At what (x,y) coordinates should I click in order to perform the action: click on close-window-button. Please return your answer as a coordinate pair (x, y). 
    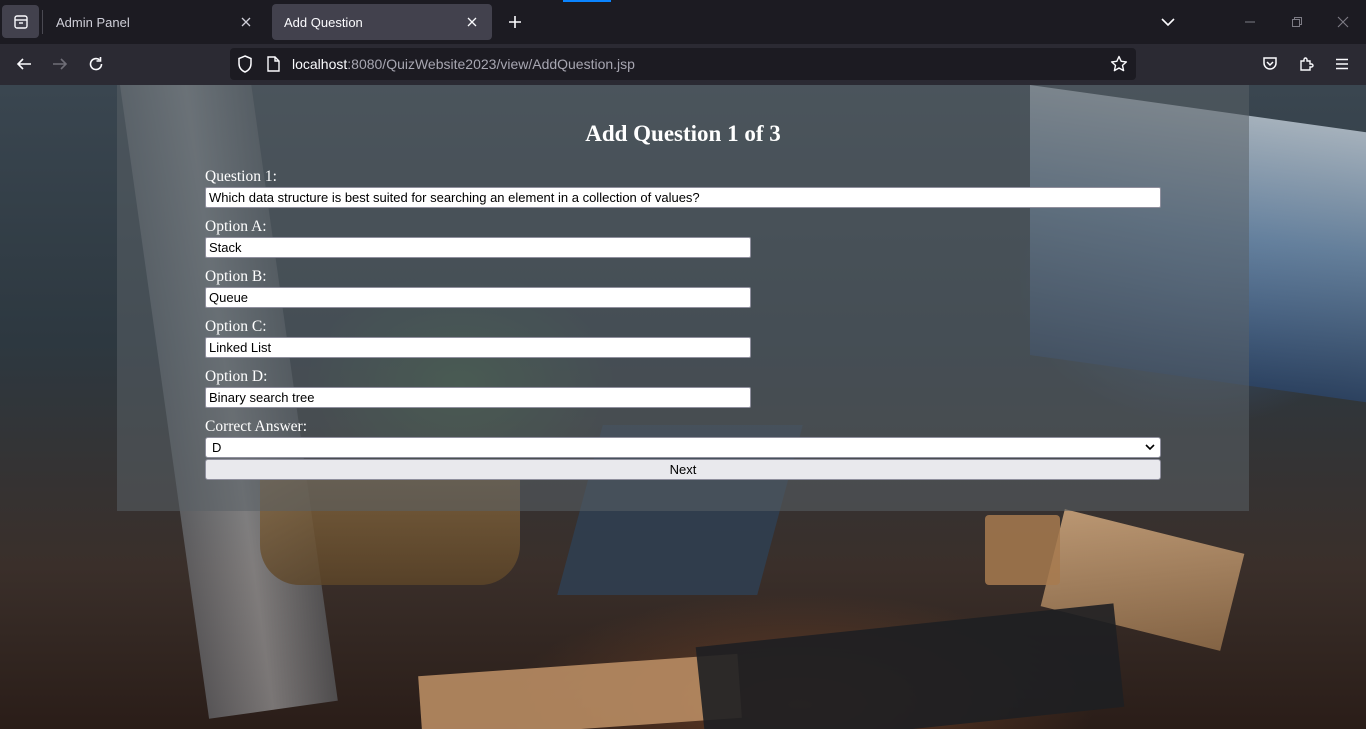
    Looking at the image, I should click on (1343, 22).